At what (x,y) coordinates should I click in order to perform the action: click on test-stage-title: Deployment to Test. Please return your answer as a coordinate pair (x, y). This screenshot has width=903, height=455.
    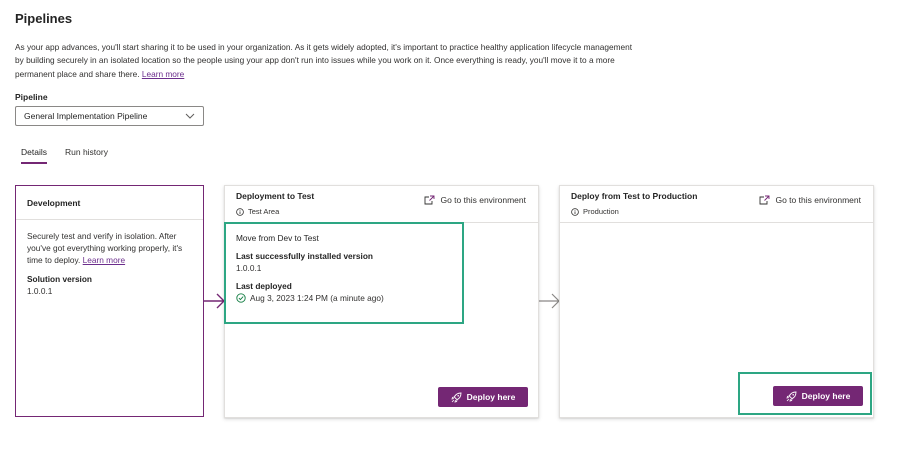
    Looking at the image, I should click on (275, 196).